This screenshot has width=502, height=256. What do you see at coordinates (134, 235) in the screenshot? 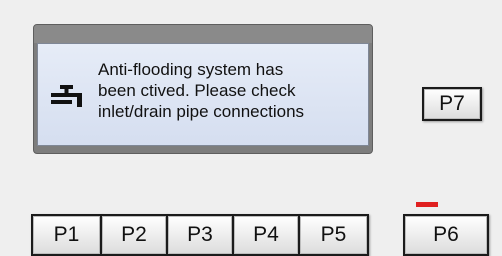
I see `p2-button: P2` at bounding box center [134, 235].